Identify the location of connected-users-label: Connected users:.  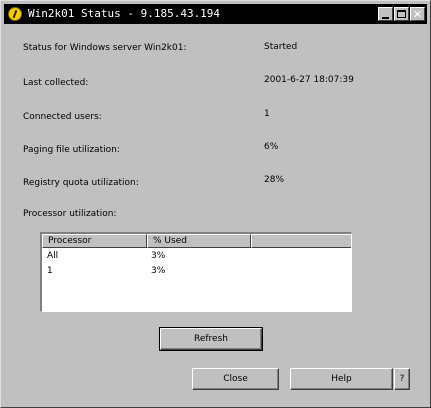
(62, 117).